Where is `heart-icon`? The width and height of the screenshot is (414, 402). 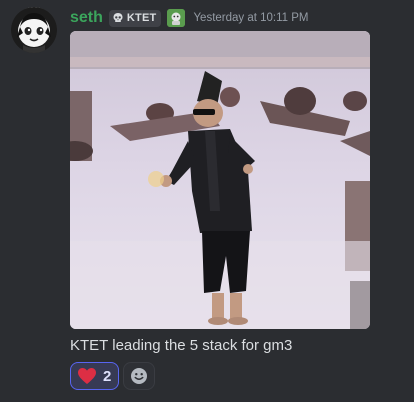
heart-icon is located at coordinates (87, 376).